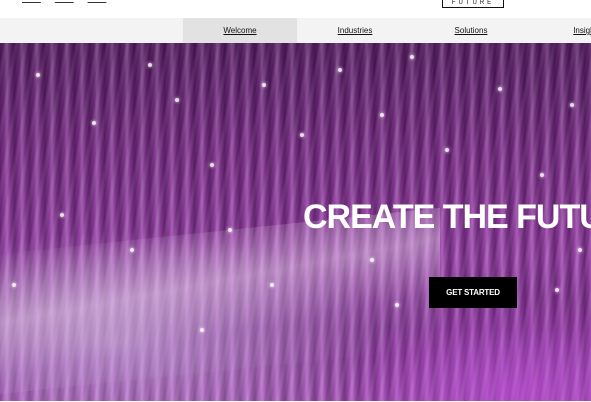 This screenshot has width=591, height=402. What do you see at coordinates (31, 1) in the screenshot?
I see `top-link-1: — — —` at bounding box center [31, 1].